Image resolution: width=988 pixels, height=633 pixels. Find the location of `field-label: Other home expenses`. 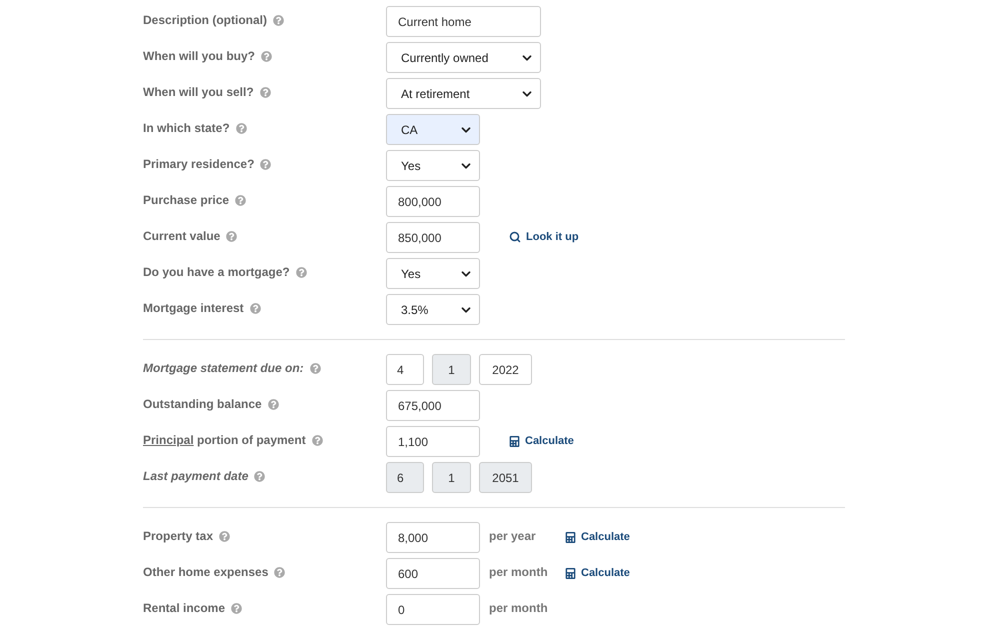

field-label: Other home expenses is located at coordinates (205, 572).